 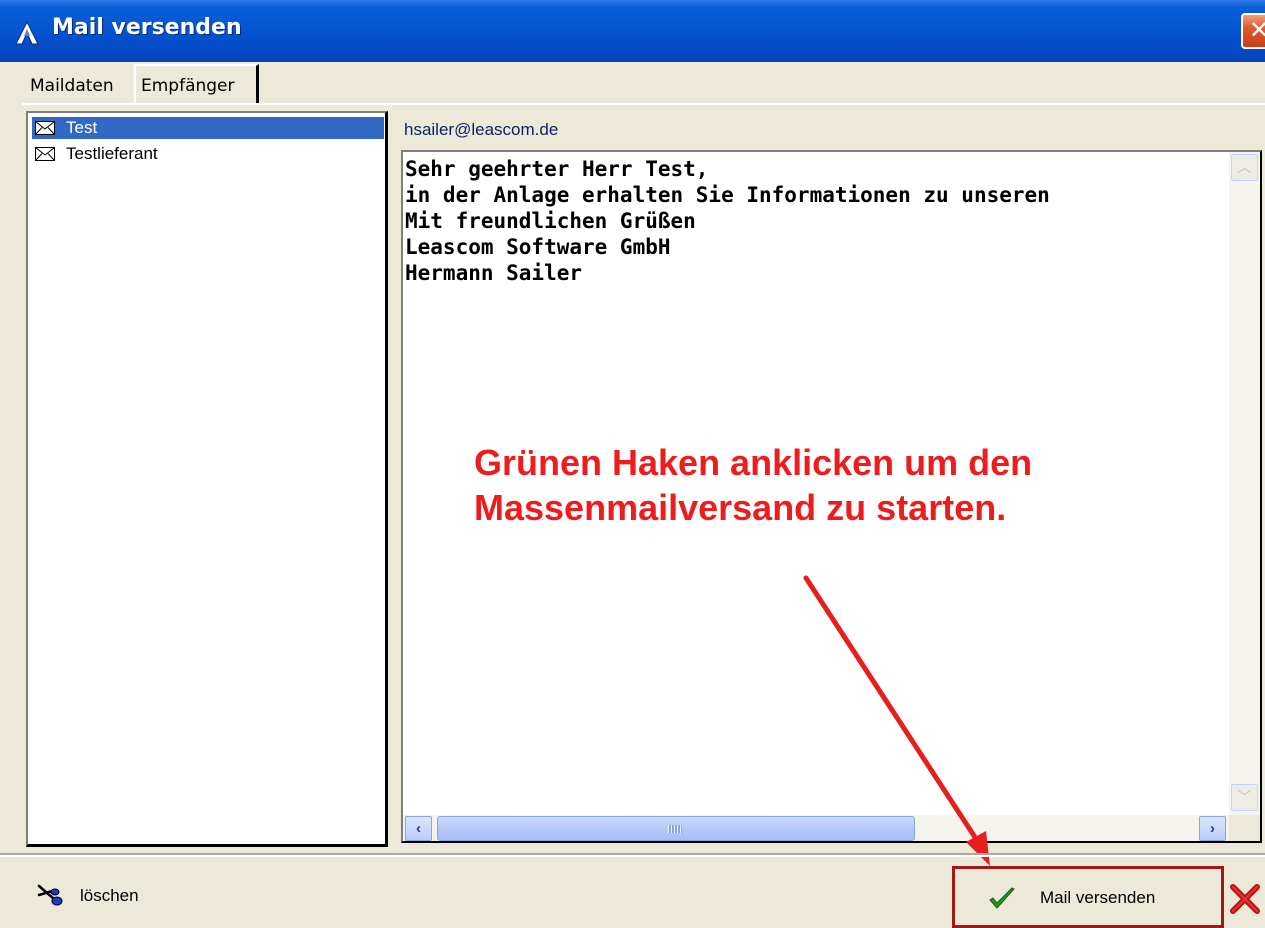 What do you see at coordinates (550, 221) in the screenshot?
I see `message-line: Mit freundlichen Grüßen` at bounding box center [550, 221].